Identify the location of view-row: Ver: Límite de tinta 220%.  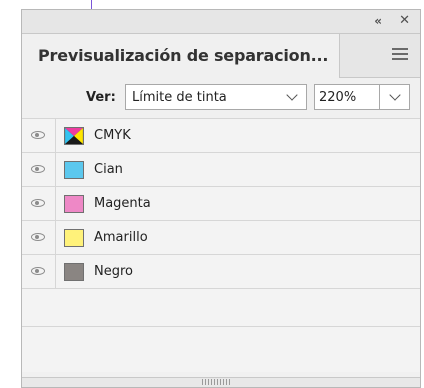
(221, 98).